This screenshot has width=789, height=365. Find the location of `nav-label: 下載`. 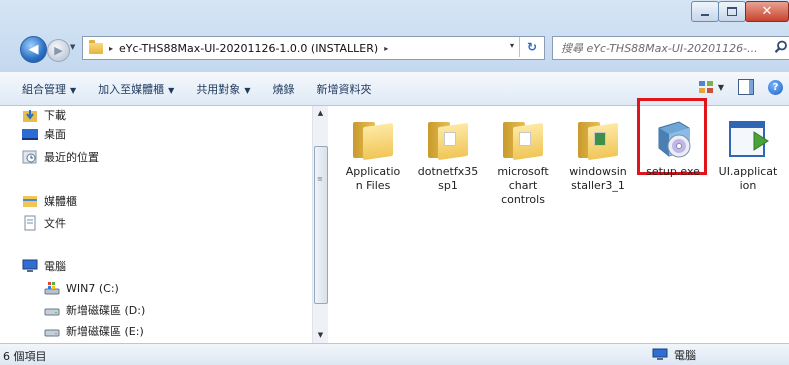

nav-label: 下載 is located at coordinates (55, 115).